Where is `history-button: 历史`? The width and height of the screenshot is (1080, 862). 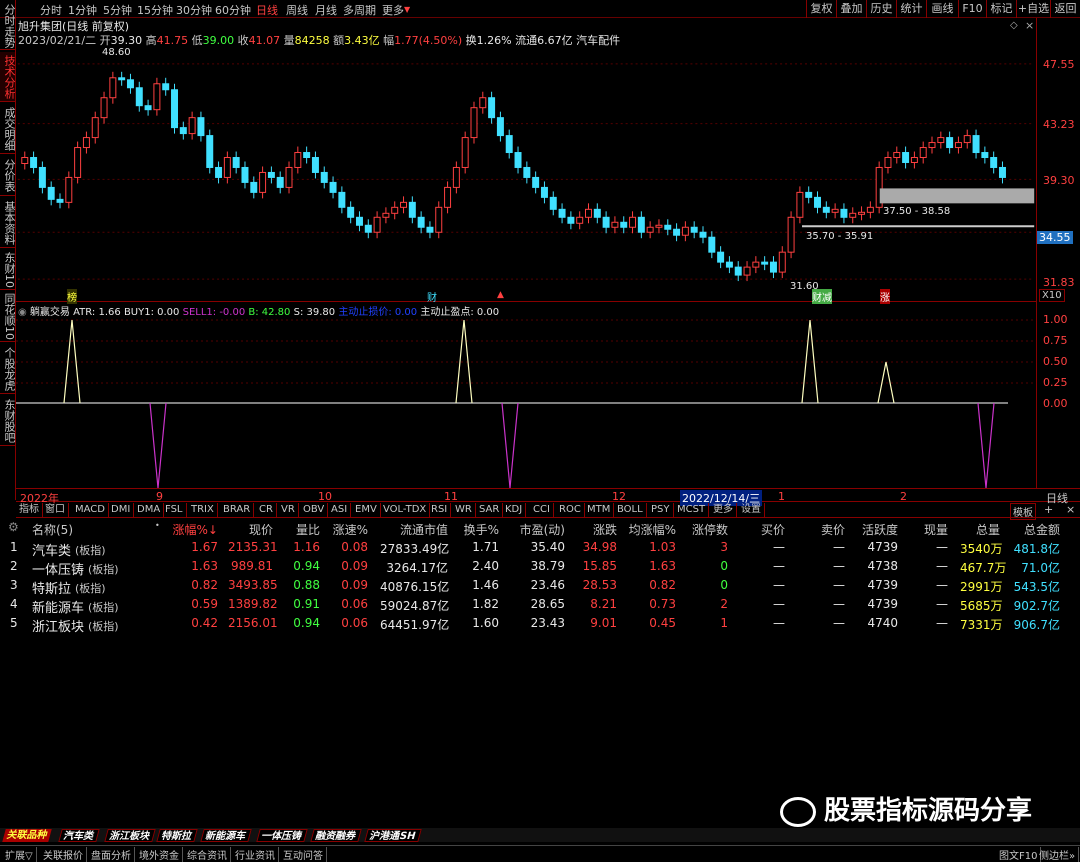 history-button: 历史 is located at coordinates (881, 9).